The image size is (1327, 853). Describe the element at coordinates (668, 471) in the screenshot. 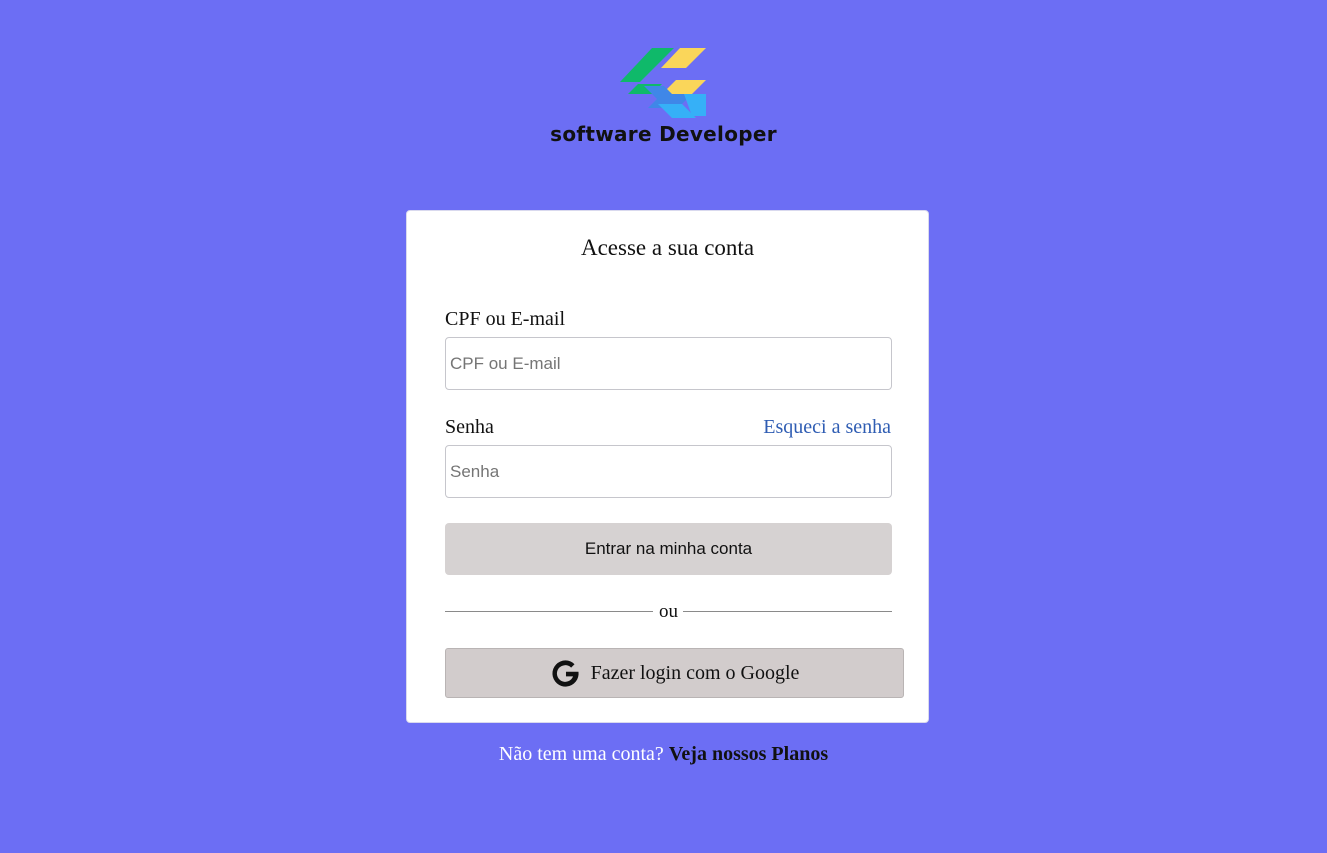

I see `password-input` at that location.